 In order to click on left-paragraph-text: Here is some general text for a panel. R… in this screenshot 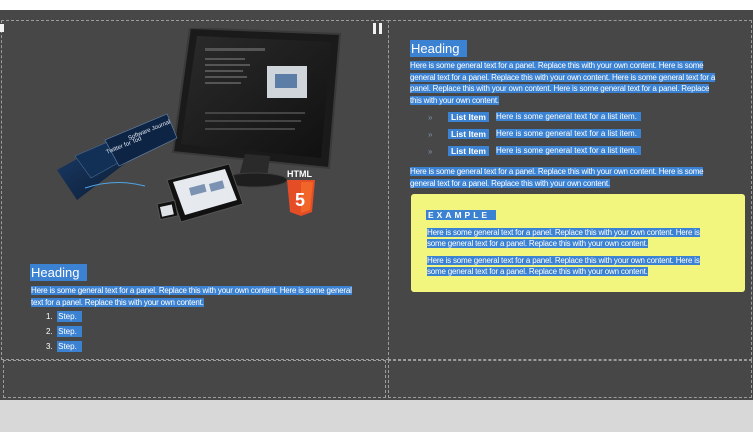, I will do `click(191, 296)`.